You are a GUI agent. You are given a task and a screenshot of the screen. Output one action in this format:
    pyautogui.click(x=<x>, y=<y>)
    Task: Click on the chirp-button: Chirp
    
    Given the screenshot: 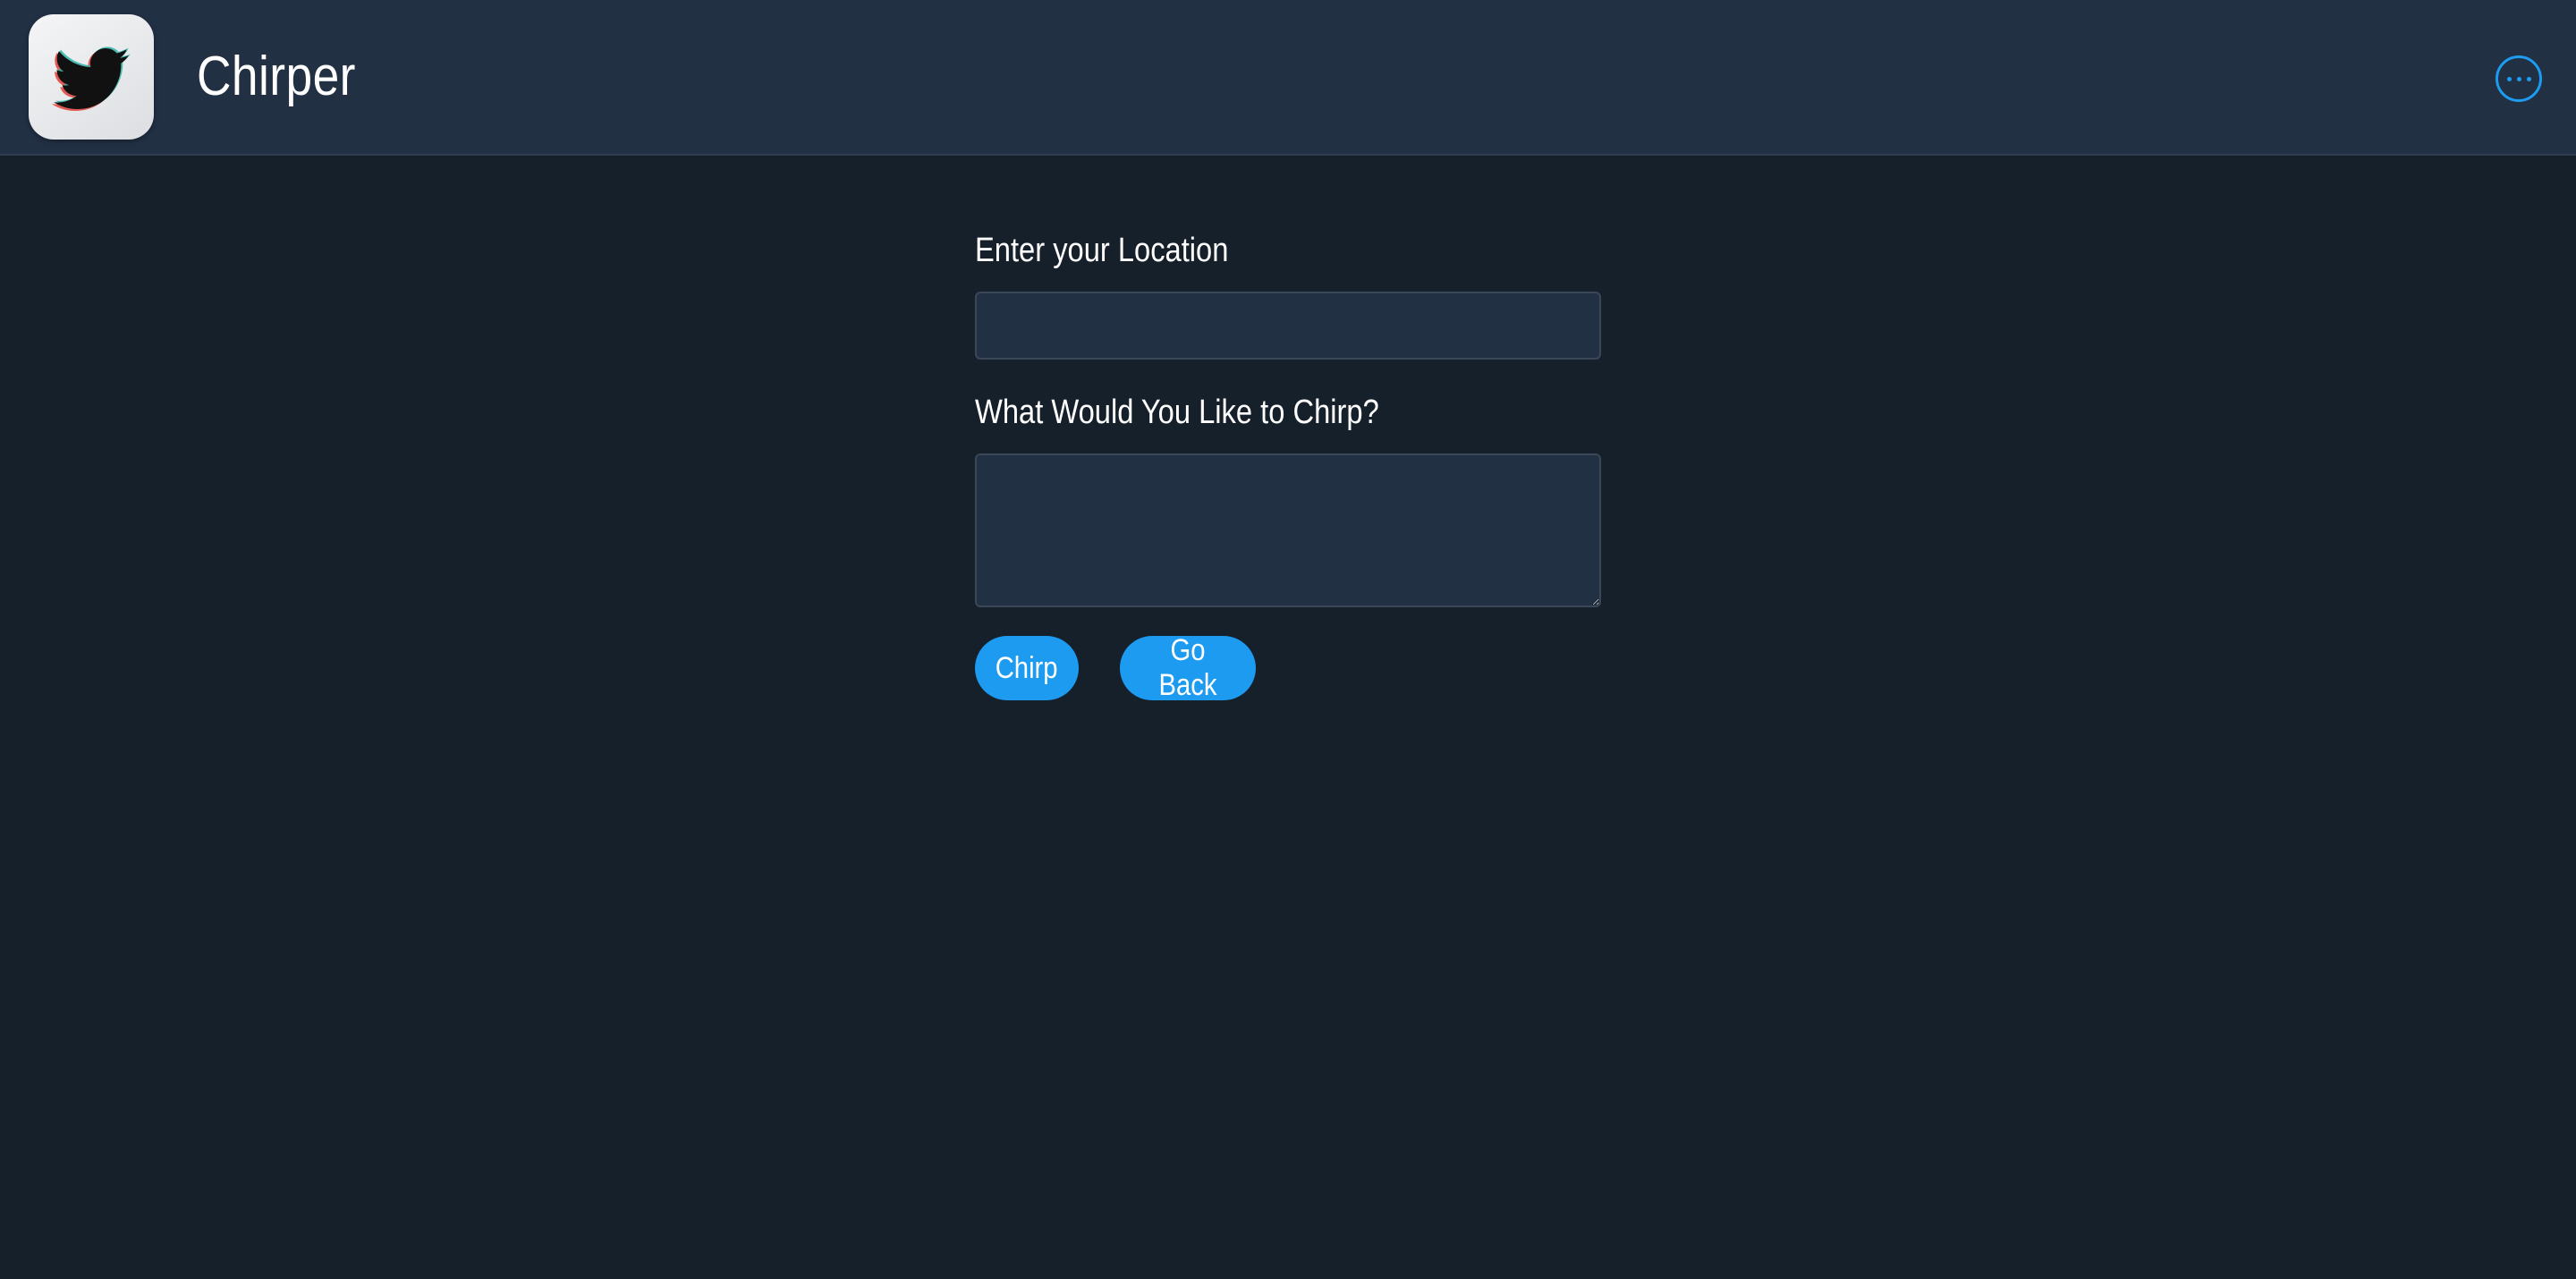 What is the action you would take?
    pyautogui.click(x=1027, y=668)
    